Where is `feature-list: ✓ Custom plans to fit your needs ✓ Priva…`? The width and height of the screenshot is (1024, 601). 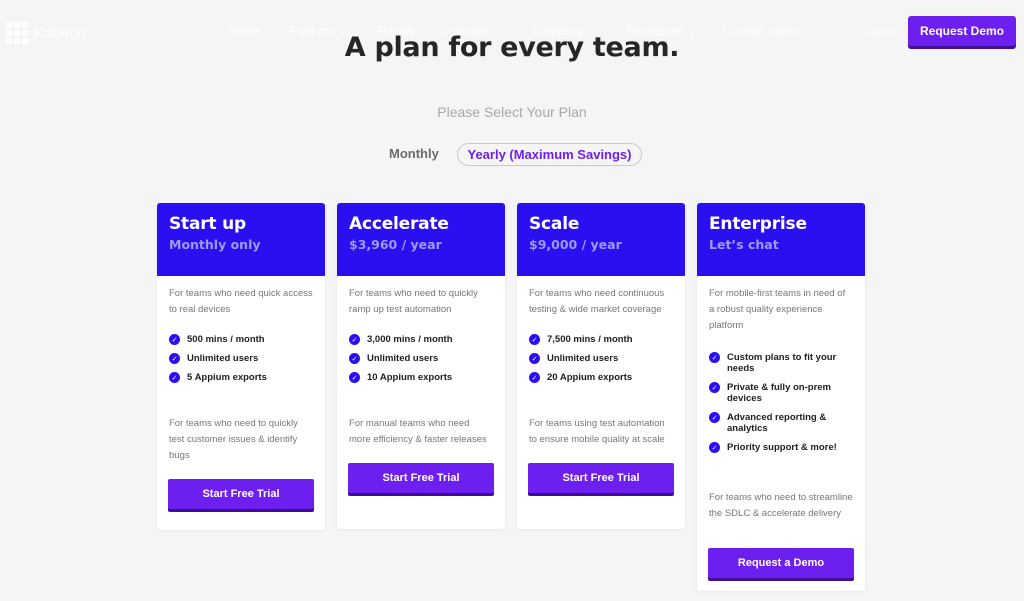
feature-list: ✓ Custom plans to fit your needs ✓ Priva… is located at coordinates (781, 402).